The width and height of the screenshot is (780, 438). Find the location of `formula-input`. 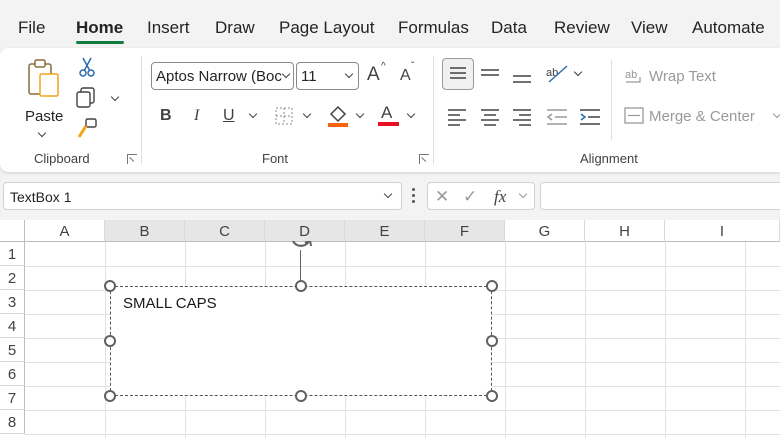

formula-input is located at coordinates (660, 196).